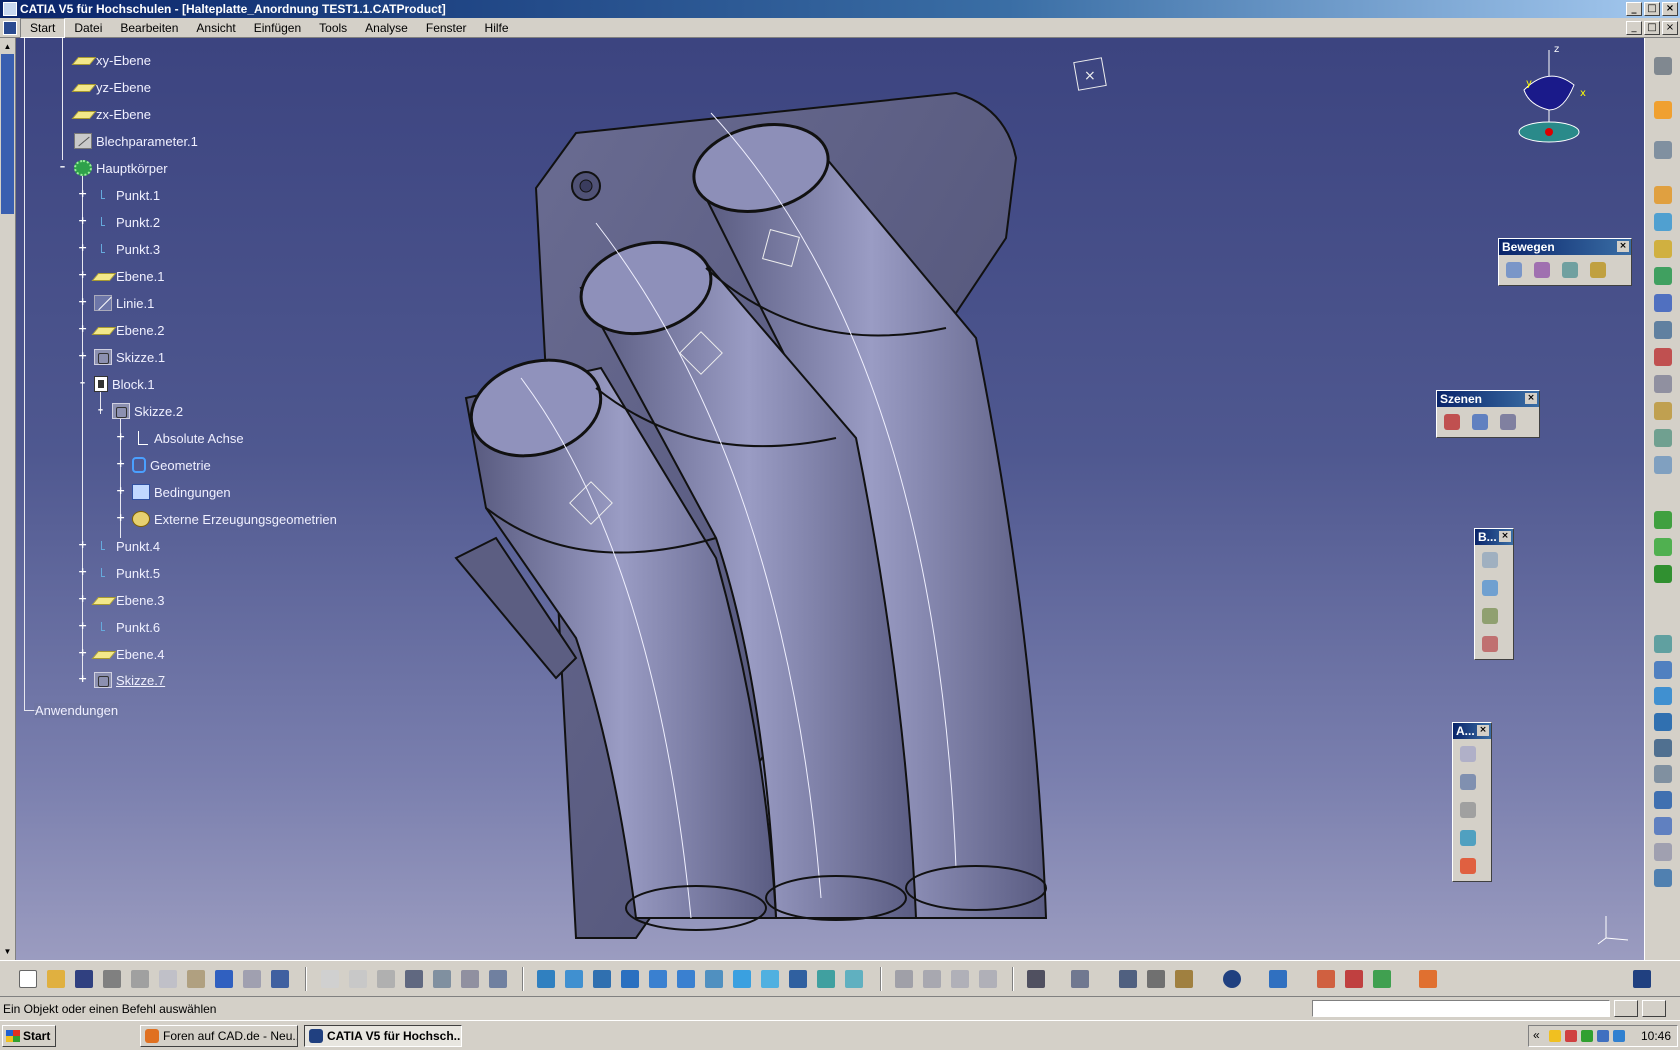 This screenshot has height=1050, width=1680. Describe the element at coordinates (1663, 384) in the screenshot. I see `numbering-icon` at that location.